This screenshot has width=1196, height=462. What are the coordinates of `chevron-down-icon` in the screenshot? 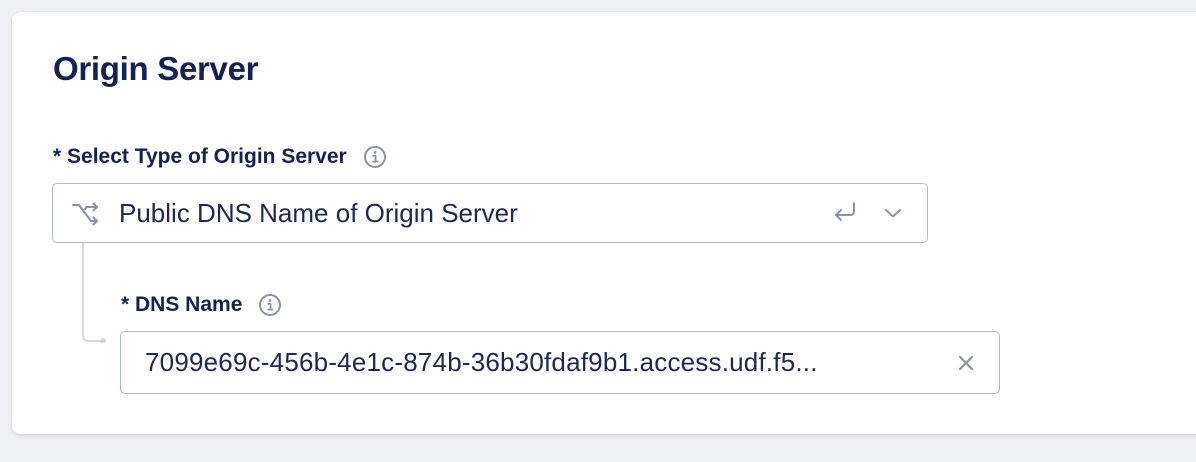 It's located at (893, 213).